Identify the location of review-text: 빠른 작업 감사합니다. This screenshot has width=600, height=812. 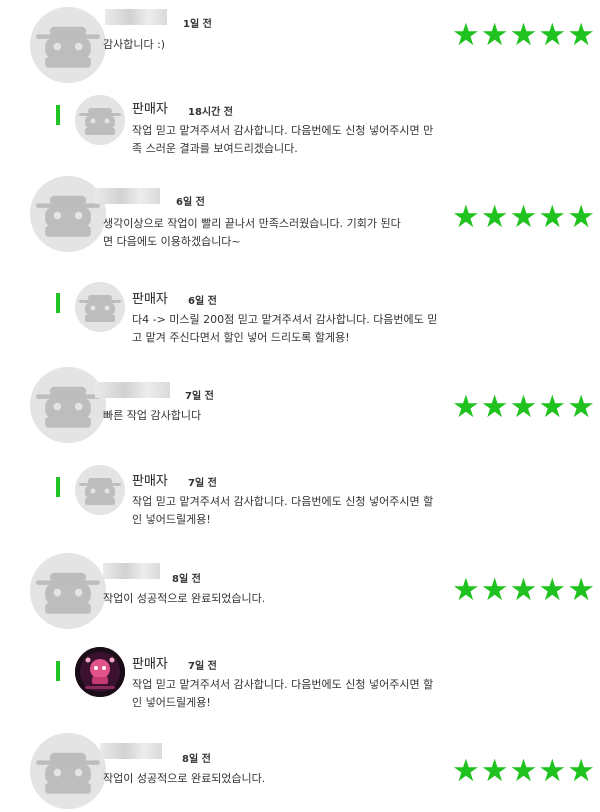
(152, 415).